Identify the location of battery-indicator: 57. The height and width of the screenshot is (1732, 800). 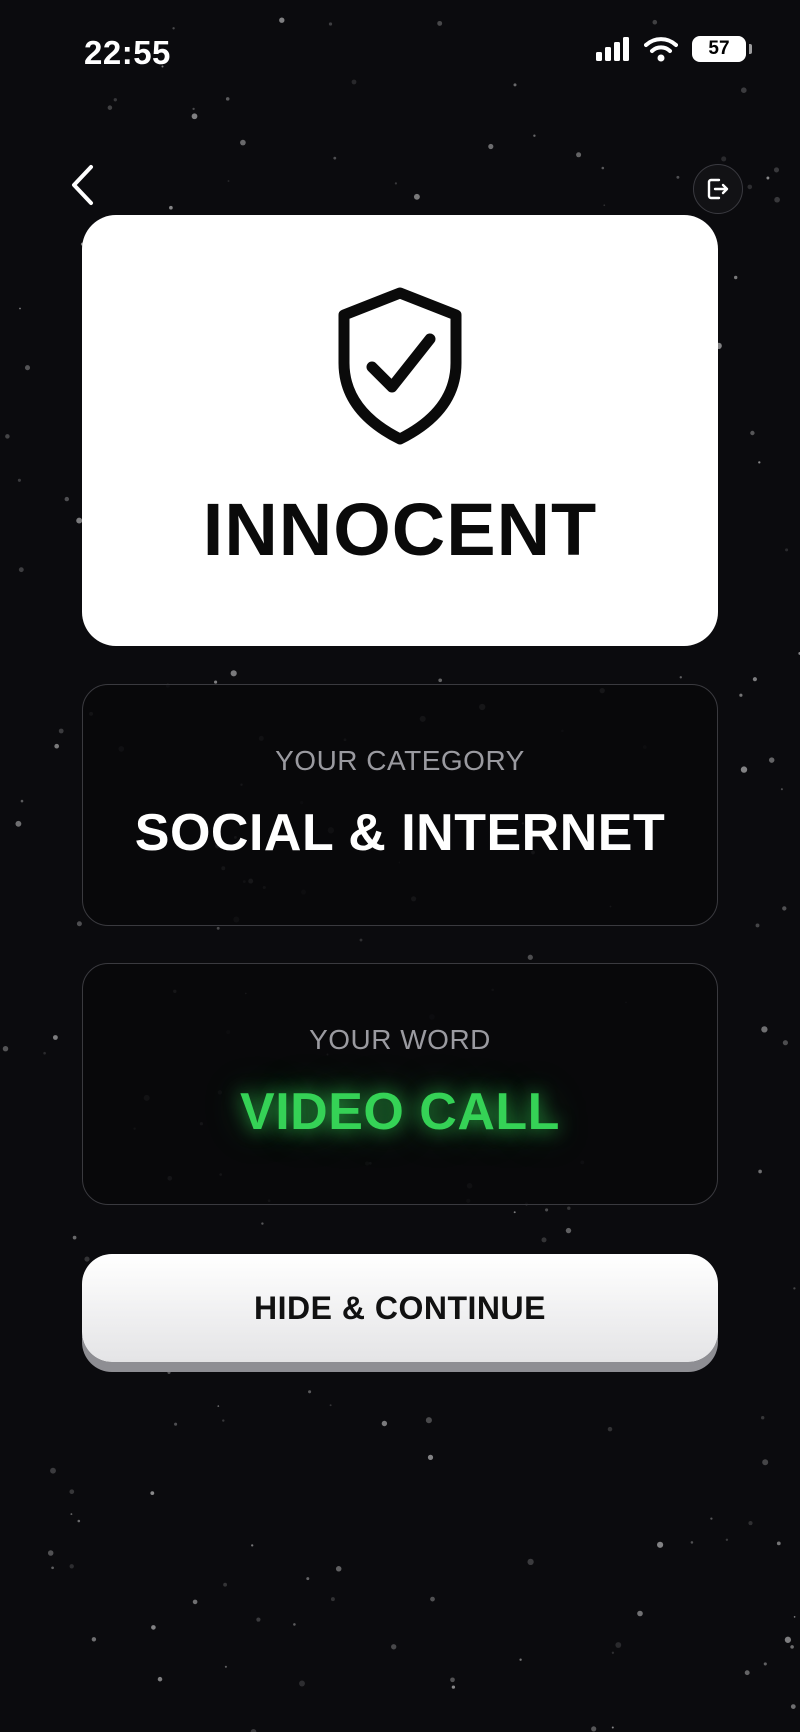
(722, 49).